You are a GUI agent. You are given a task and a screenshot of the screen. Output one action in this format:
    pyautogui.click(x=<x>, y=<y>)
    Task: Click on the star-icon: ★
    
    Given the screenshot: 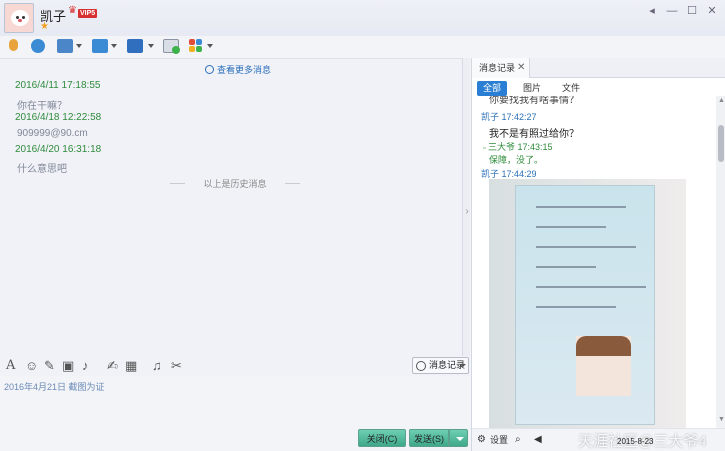 What is the action you would take?
    pyautogui.click(x=44, y=26)
    